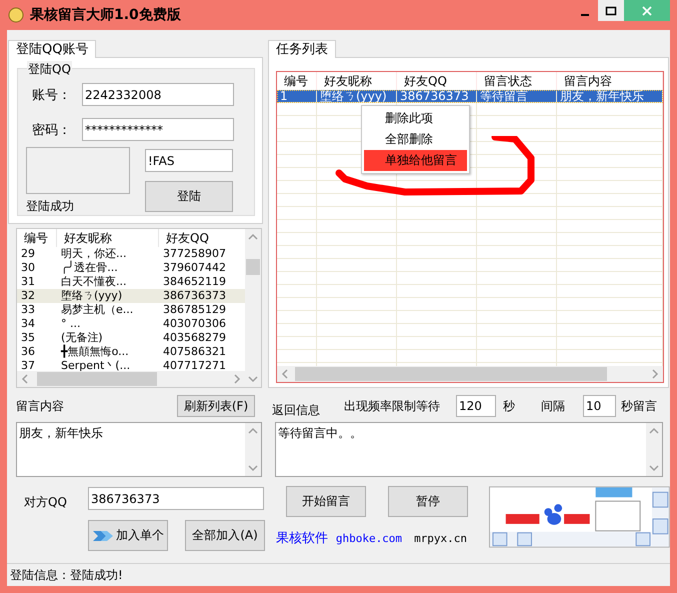 This screenshot has width=677, height=593. What do you see at coordinates (469, 449) in the screenshot?
I see `response-field: 等待留言中。。` at bounding box center [469, 449].